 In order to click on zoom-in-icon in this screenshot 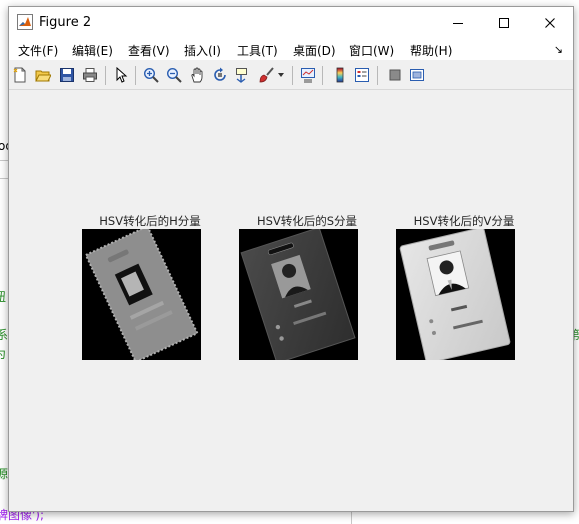, I will do `click(151, 75)`.